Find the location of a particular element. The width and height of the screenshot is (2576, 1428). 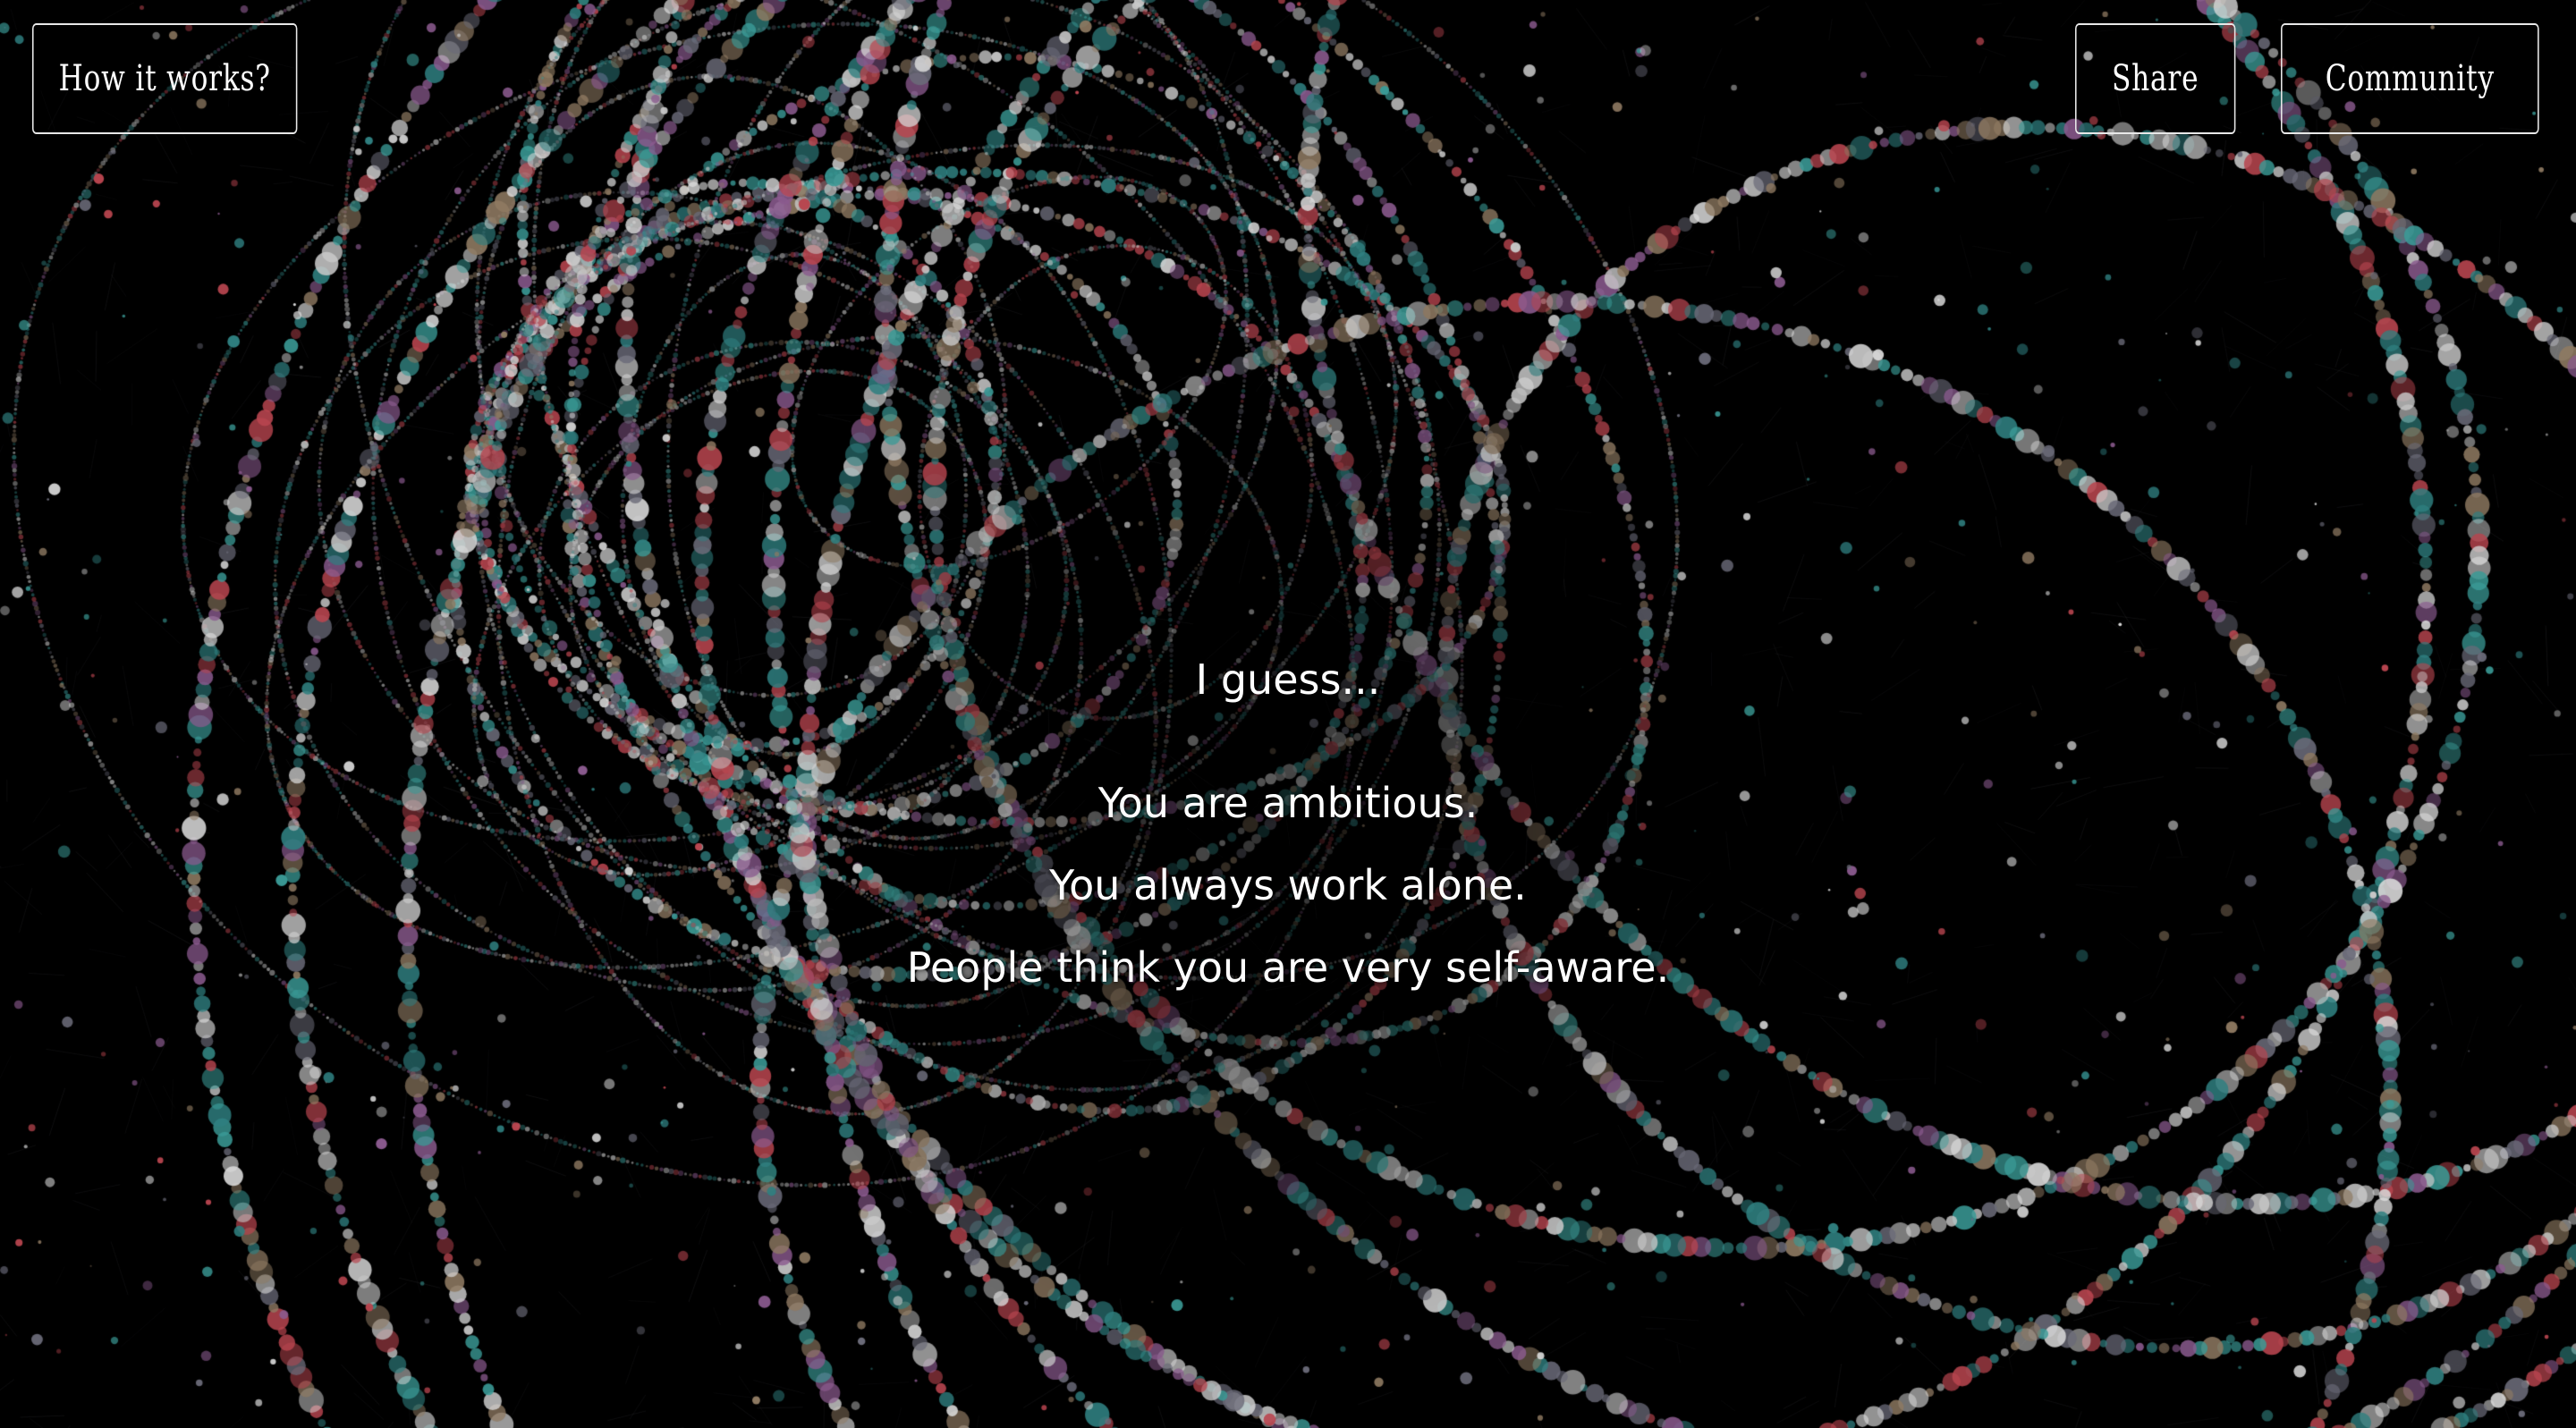

how-it-works-label: How it works? is located at coordinates (164, 78).